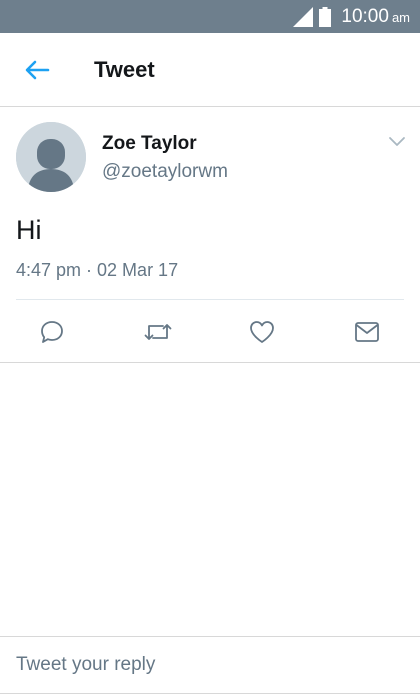 The height and width of the screenshot is (700, 420). I want to click on page-title: Tweet, so click(124, 69).